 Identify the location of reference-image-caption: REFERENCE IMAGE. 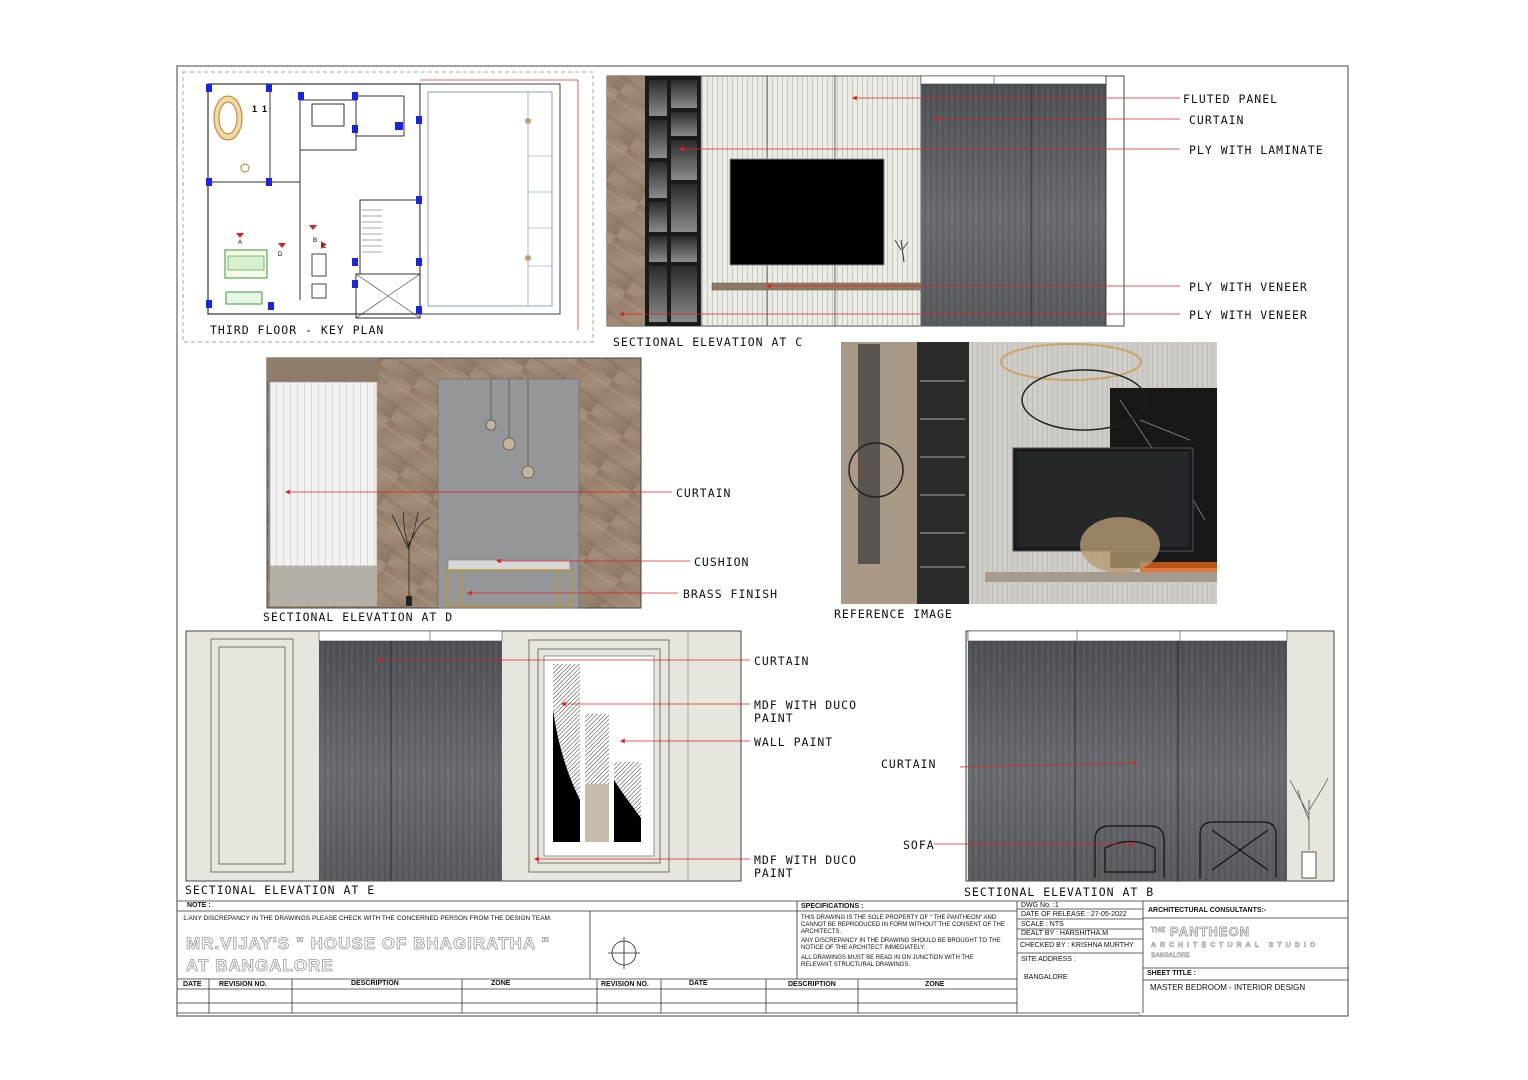
(893, 614).